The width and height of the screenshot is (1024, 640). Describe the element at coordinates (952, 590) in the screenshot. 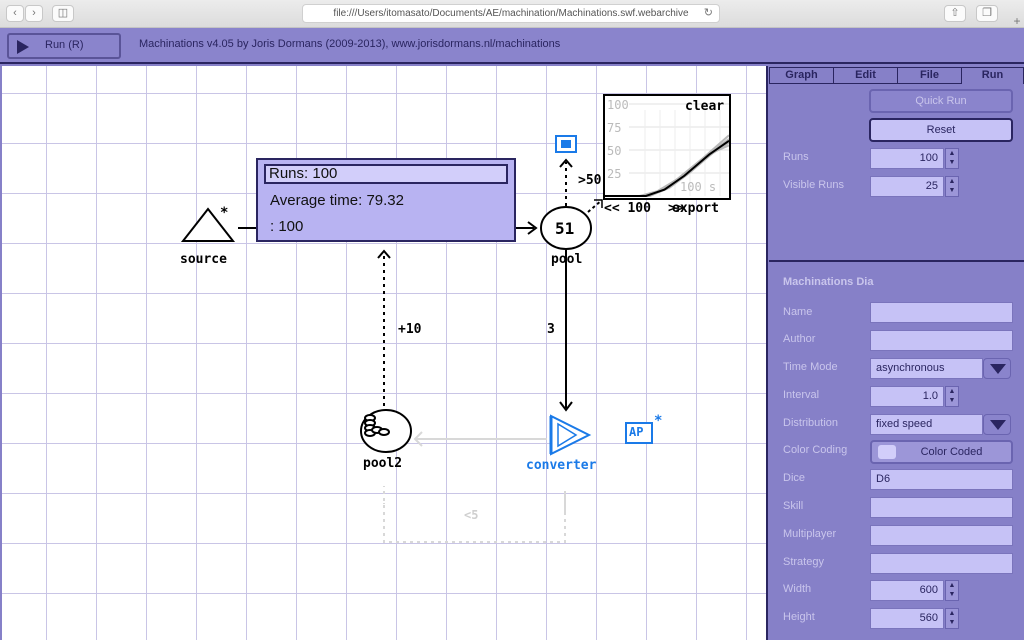

I see `width-stepper: ▲ ▼` at that location.